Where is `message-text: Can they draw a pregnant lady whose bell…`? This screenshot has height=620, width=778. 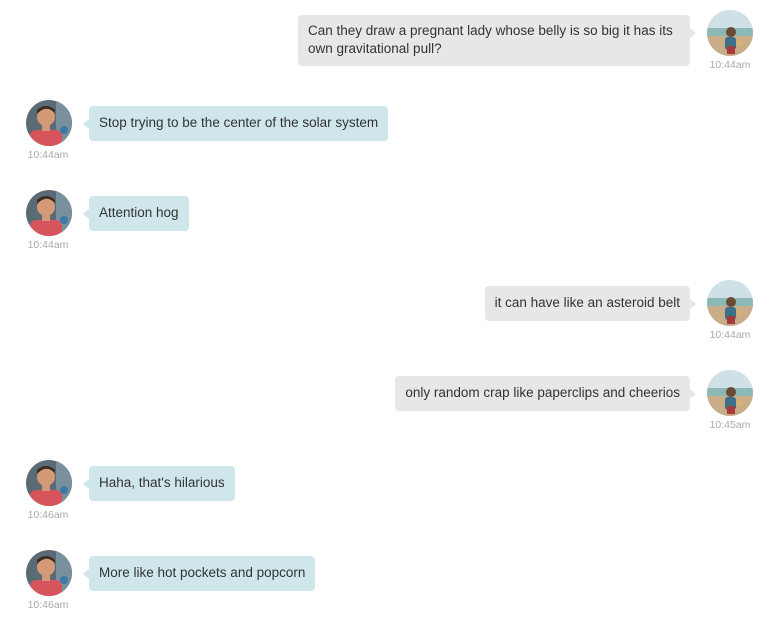 message-text: Can they draw a pregnant lady whose bell… is located at coordinates (490, 39).